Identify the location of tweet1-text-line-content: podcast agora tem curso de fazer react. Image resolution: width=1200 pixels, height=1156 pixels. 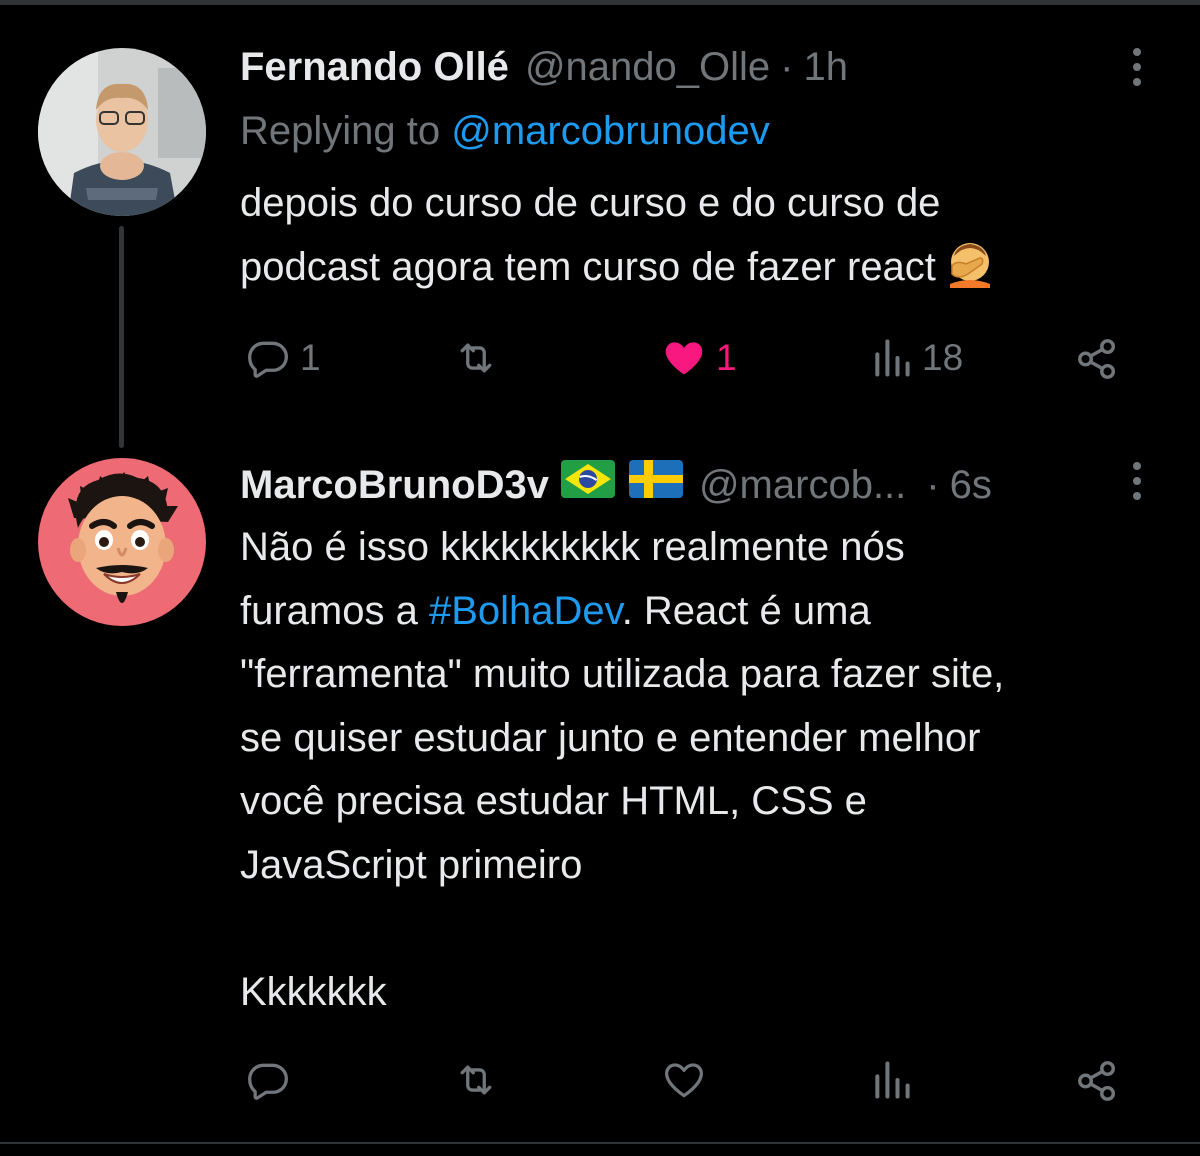
(588, 266).